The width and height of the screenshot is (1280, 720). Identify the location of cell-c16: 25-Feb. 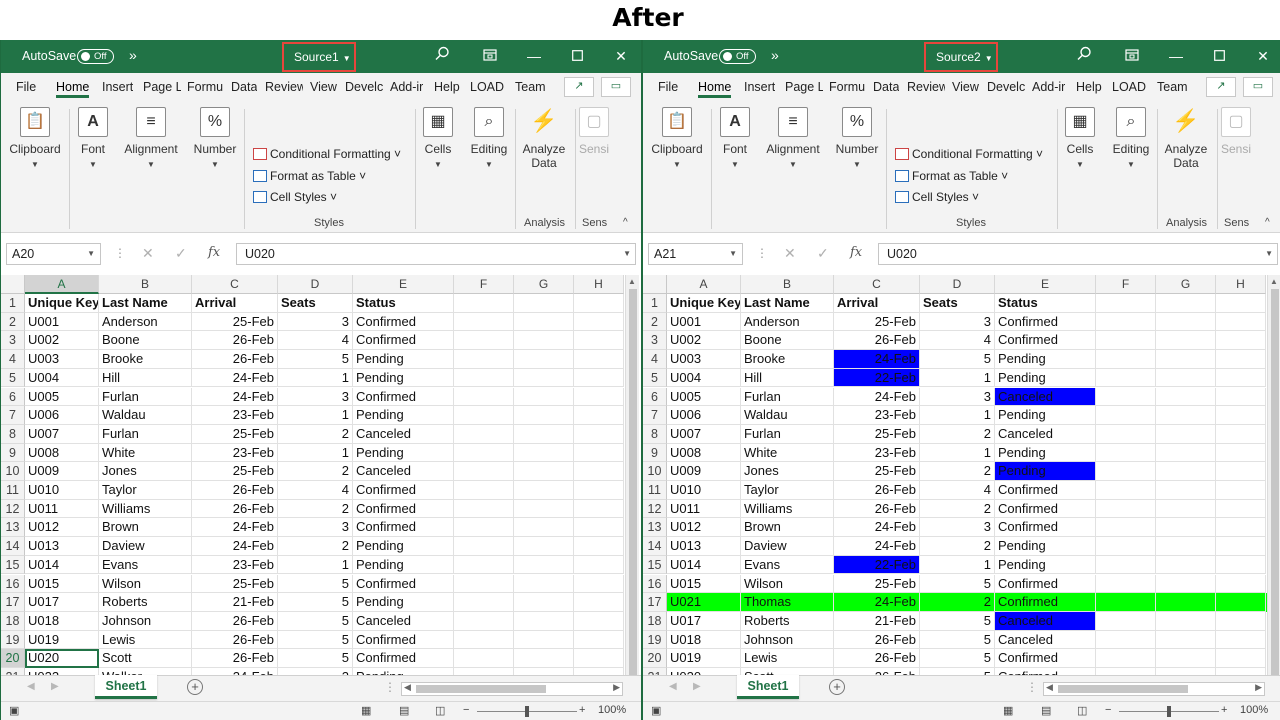
(235, 584).